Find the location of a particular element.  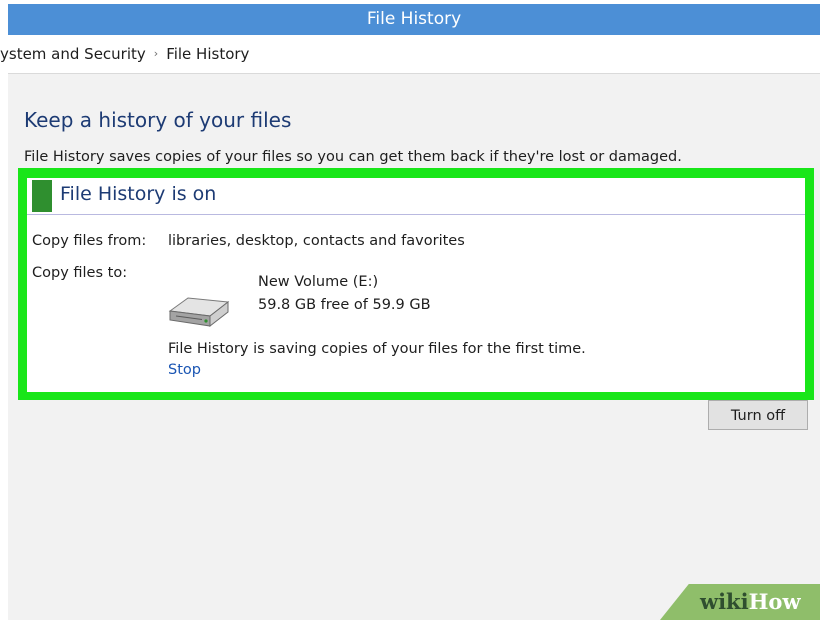

breadcrumb: ystem and Security › File History is located at coordinates (124, 54).